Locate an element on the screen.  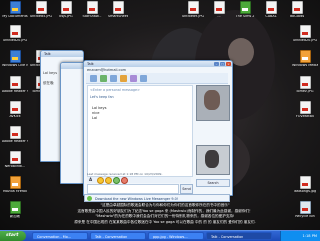
wink-icon is located at coordinates (108, 180).